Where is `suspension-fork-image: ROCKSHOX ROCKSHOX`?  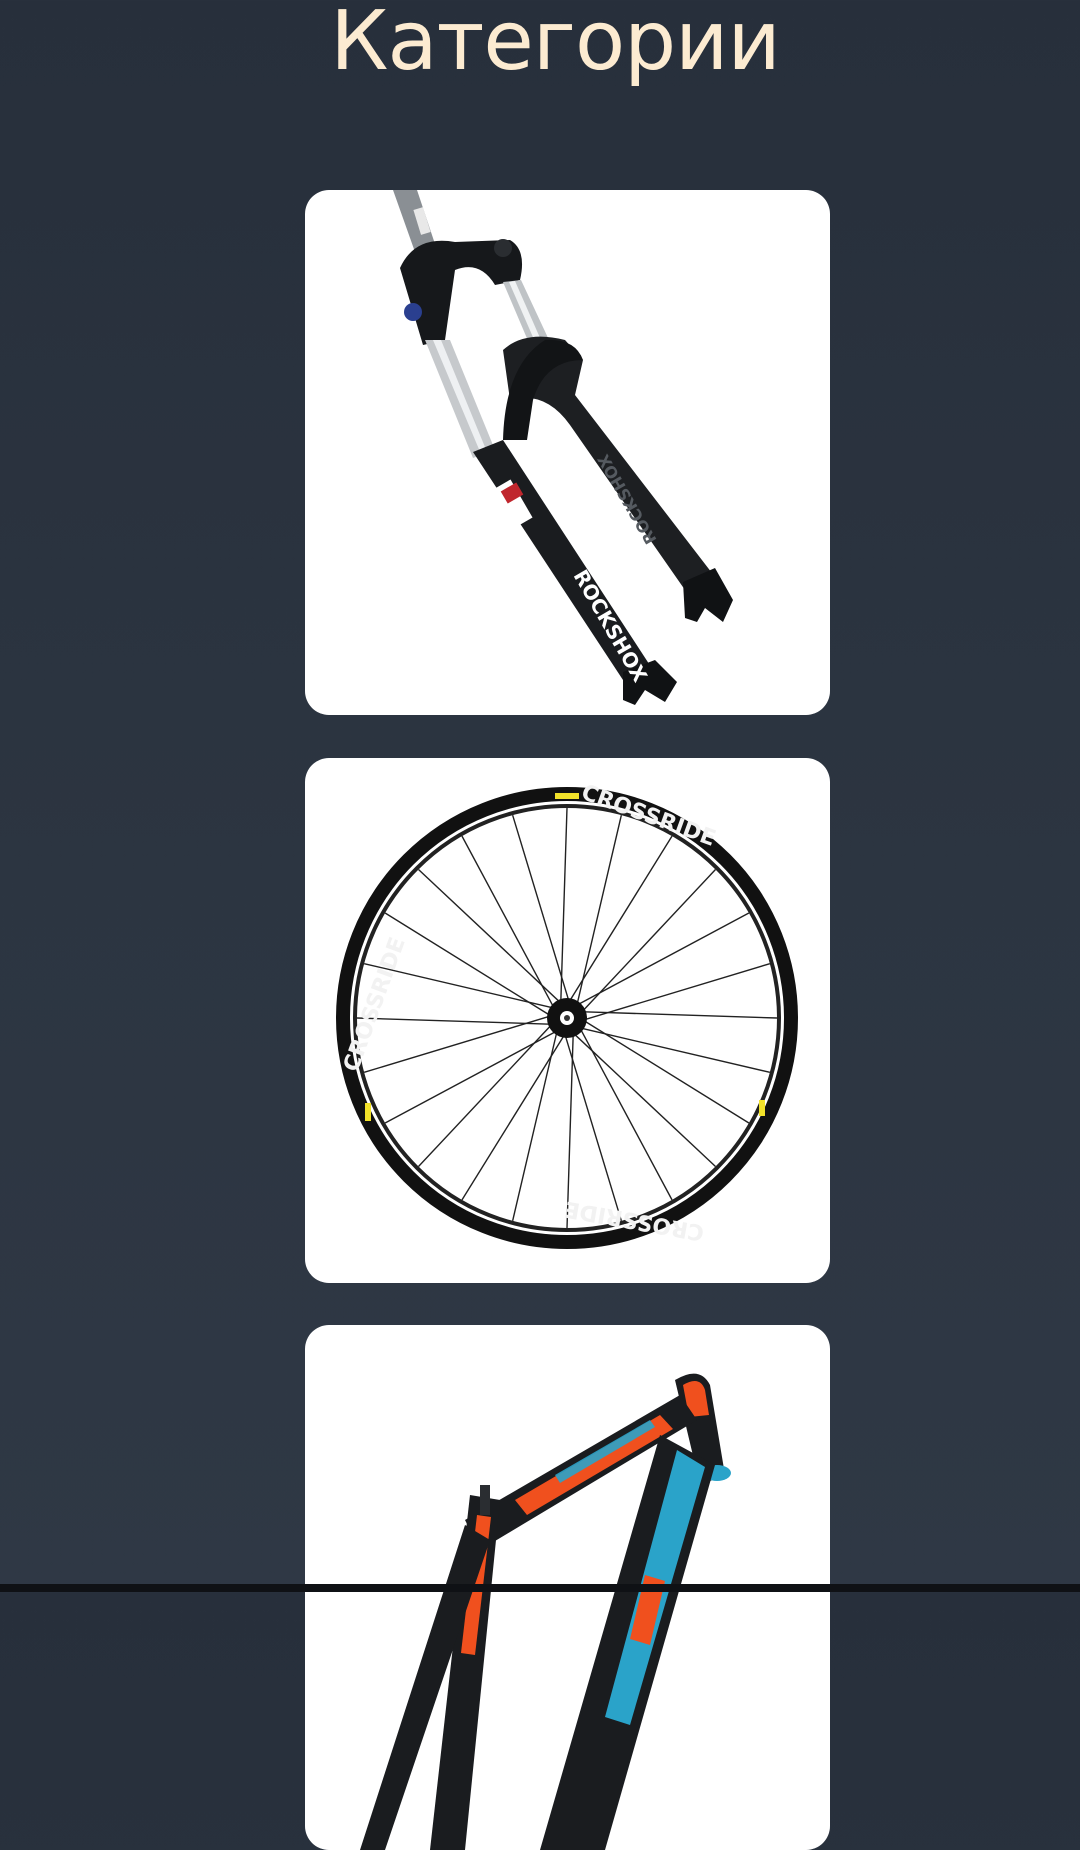
suspension-fork-image: ROCKSHOX ROCKSHOX is located at coordinates (563, 447).